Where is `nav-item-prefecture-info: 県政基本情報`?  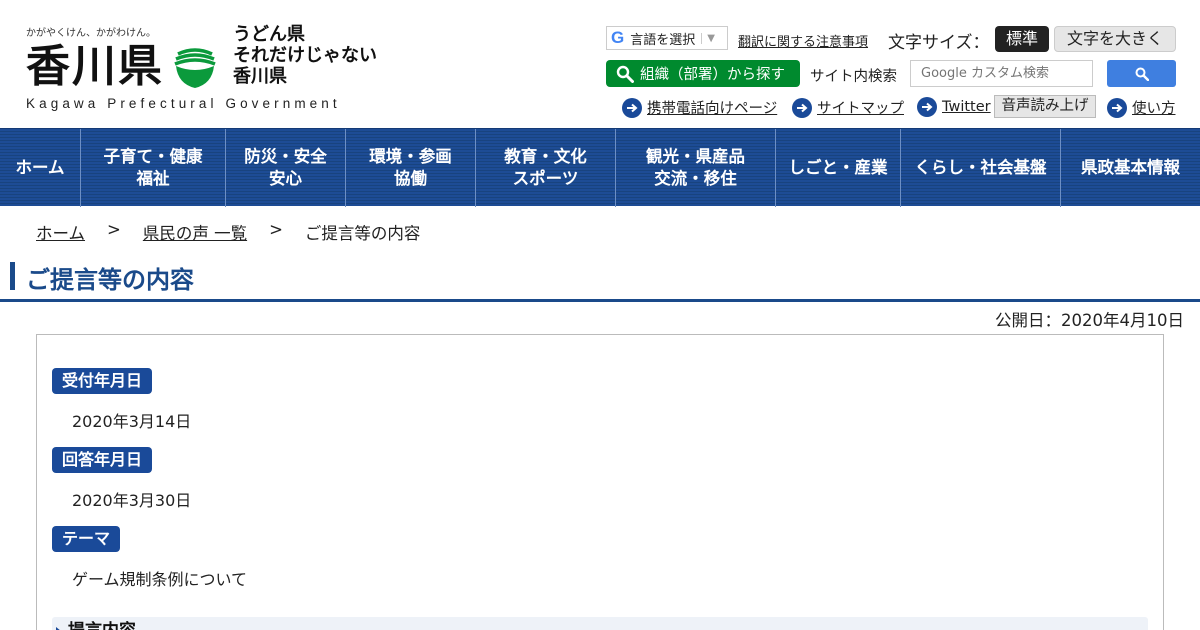 nav-item-prefecture-info: 県政基本情報 is located at coordinates (1130, 168).